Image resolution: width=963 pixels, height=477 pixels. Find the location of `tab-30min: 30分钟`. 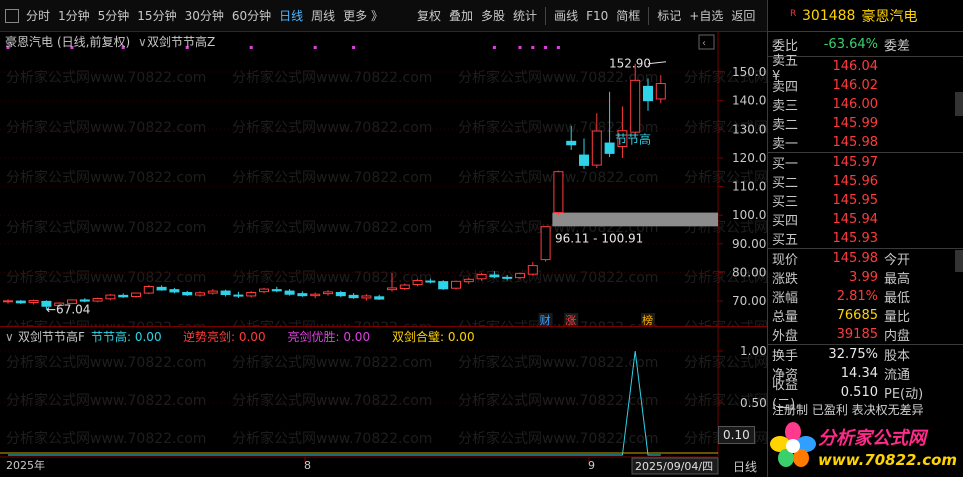

tab-30min: 30分钟 is located at coordinates (204, 16).